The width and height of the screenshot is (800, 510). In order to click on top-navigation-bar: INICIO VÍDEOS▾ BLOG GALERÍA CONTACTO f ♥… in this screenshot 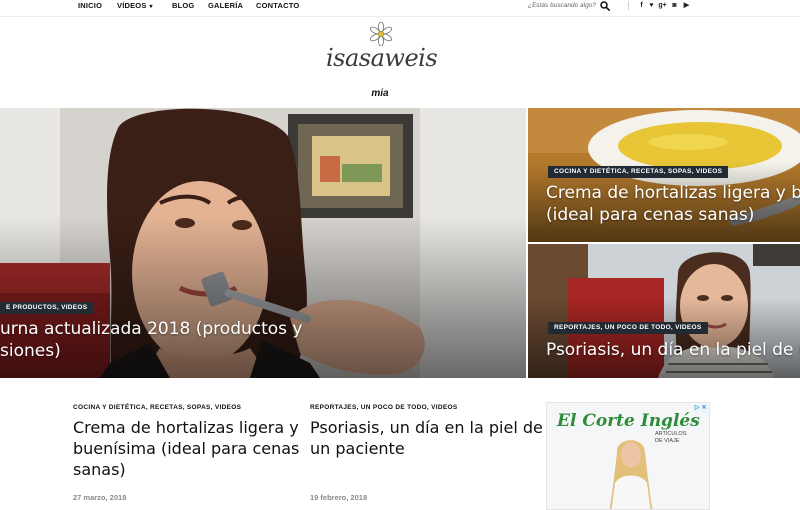, I will do `click(400, 8)`.